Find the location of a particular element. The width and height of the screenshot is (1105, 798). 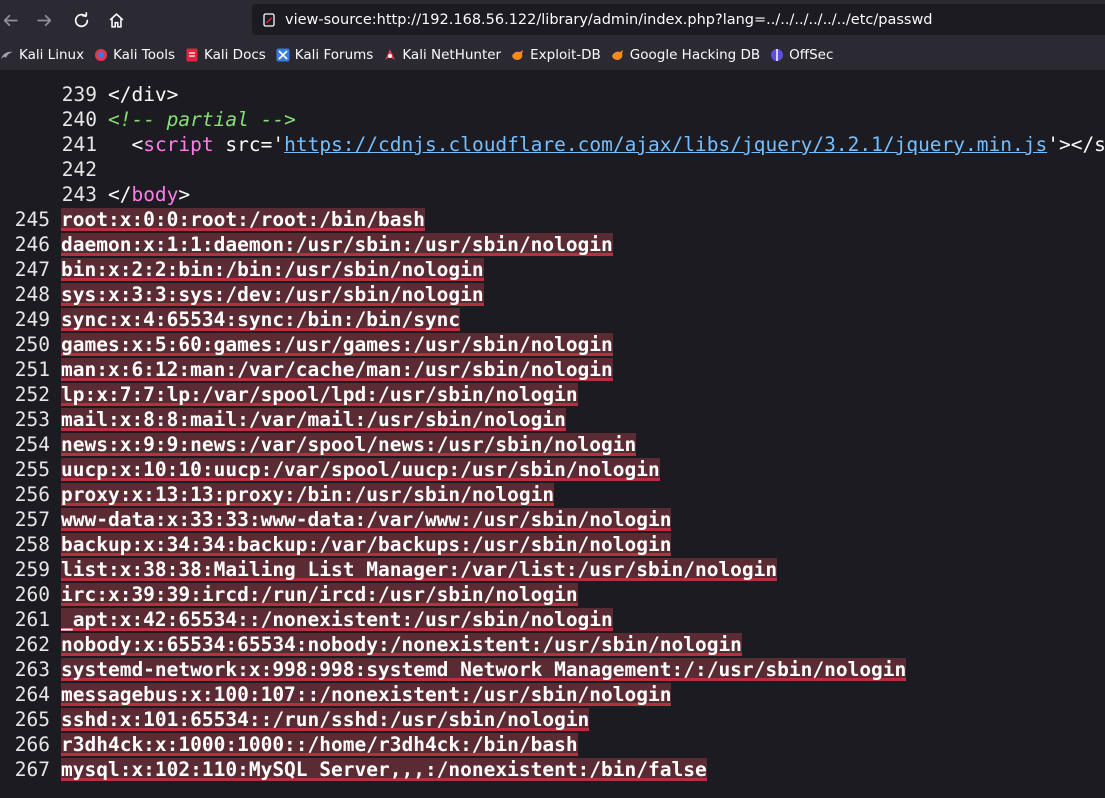

line-number: 263 is located at coordinates (32, 669).